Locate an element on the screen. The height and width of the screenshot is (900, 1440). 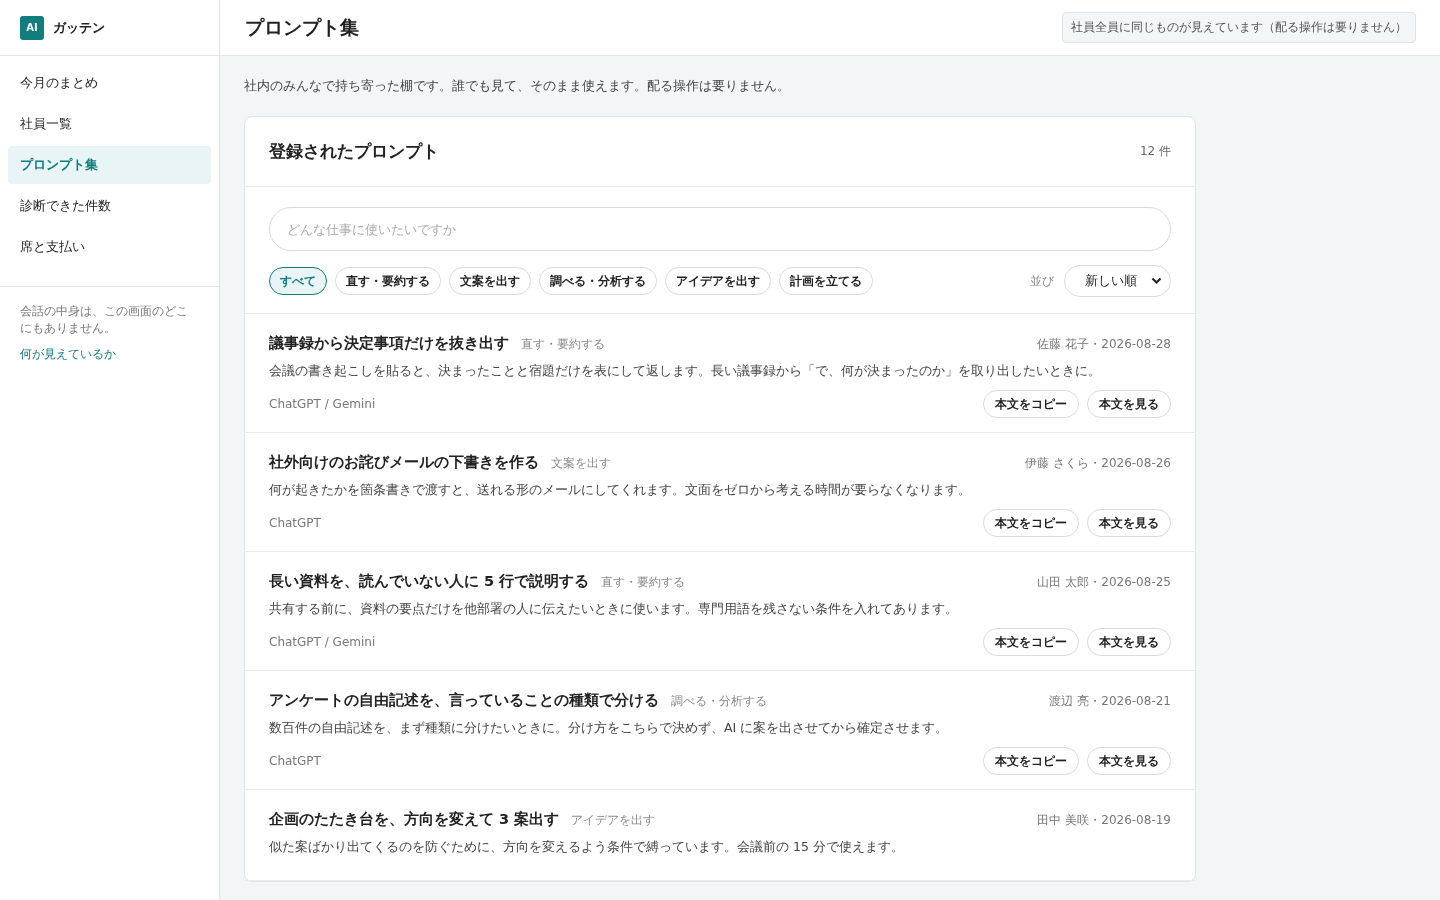
sort-dropdown: 新しい順 is located at coordinates (1117, 281).